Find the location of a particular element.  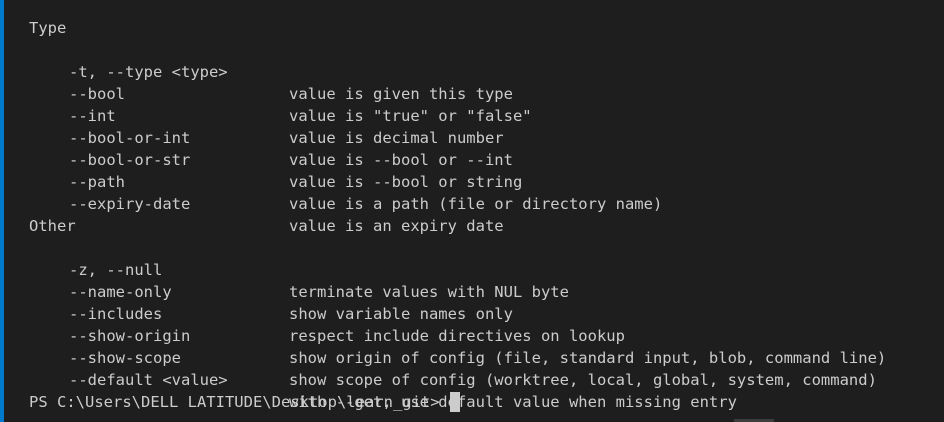

option-row: --bool-or-int value is --bool or --int is located at coordinates (271, 137).